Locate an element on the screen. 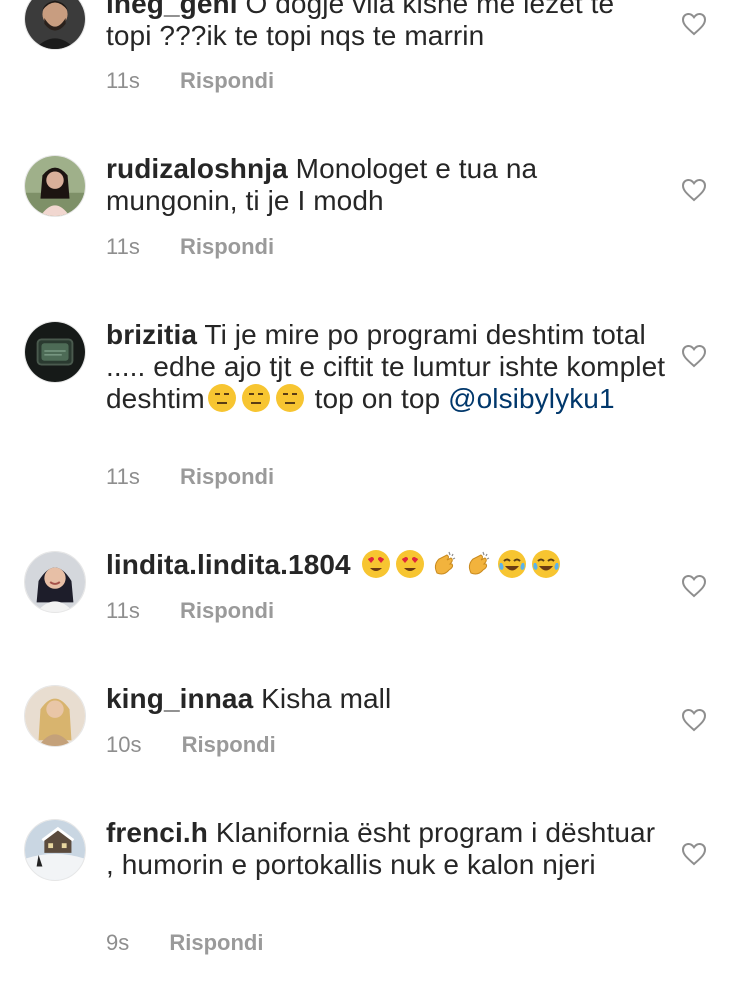 The image size is (750, 984). avatar-man-beard-icon is located at coordinates (55, 24).